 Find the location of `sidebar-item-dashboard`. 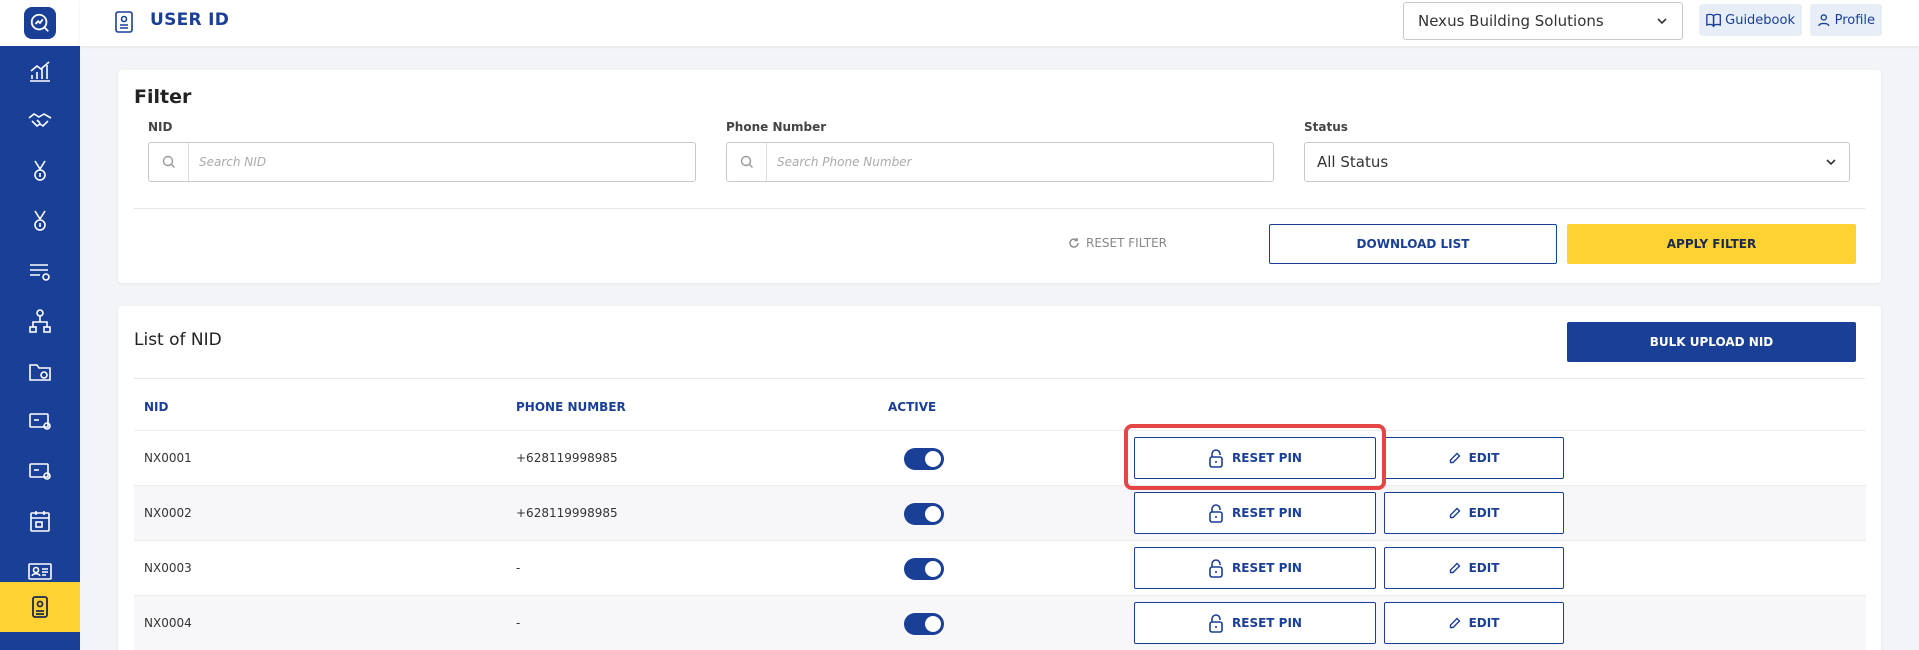

sidebar-item-dashboard is located at coordinates (40, 71).